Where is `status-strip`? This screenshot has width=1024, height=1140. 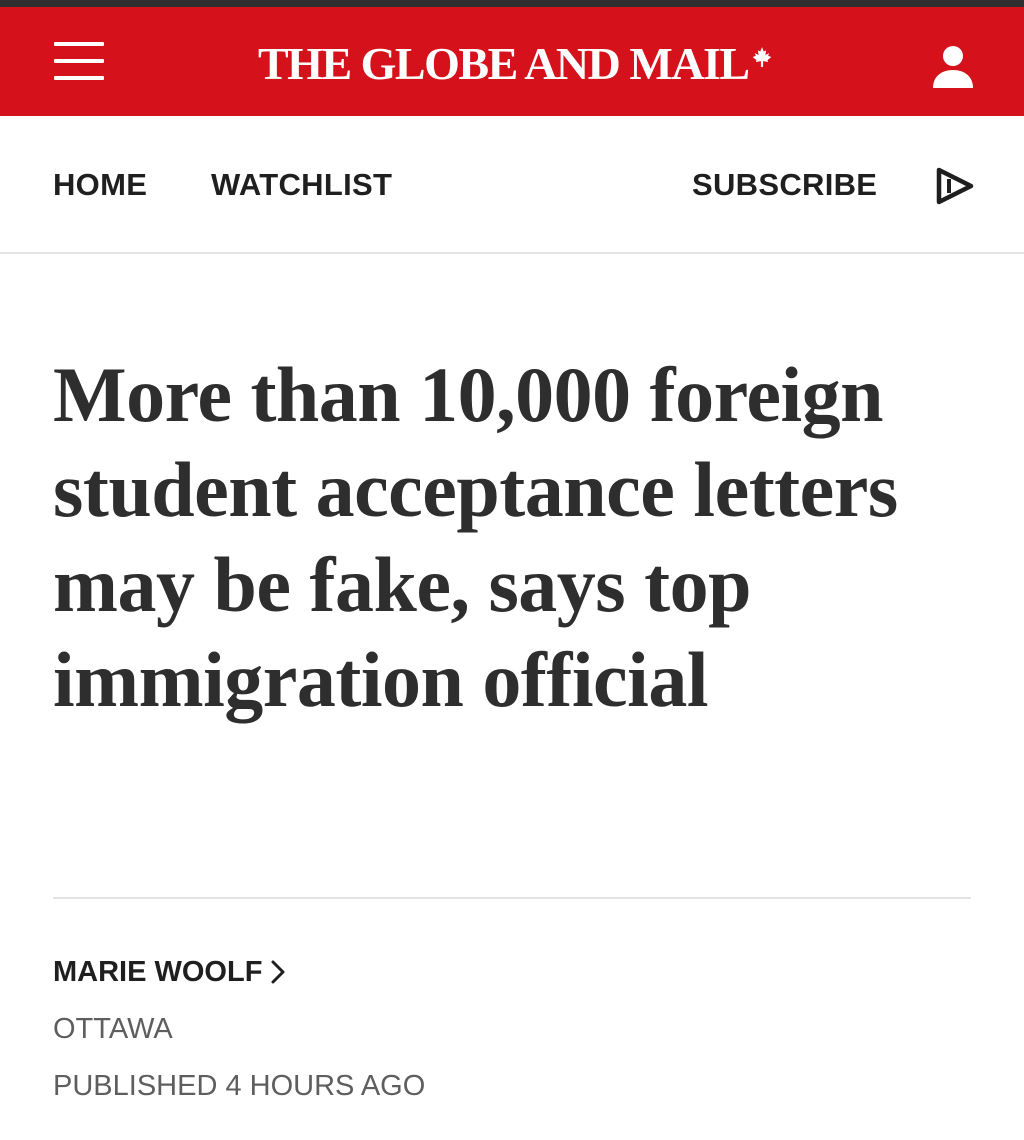
status-strip is located at coordinates (512, 3).